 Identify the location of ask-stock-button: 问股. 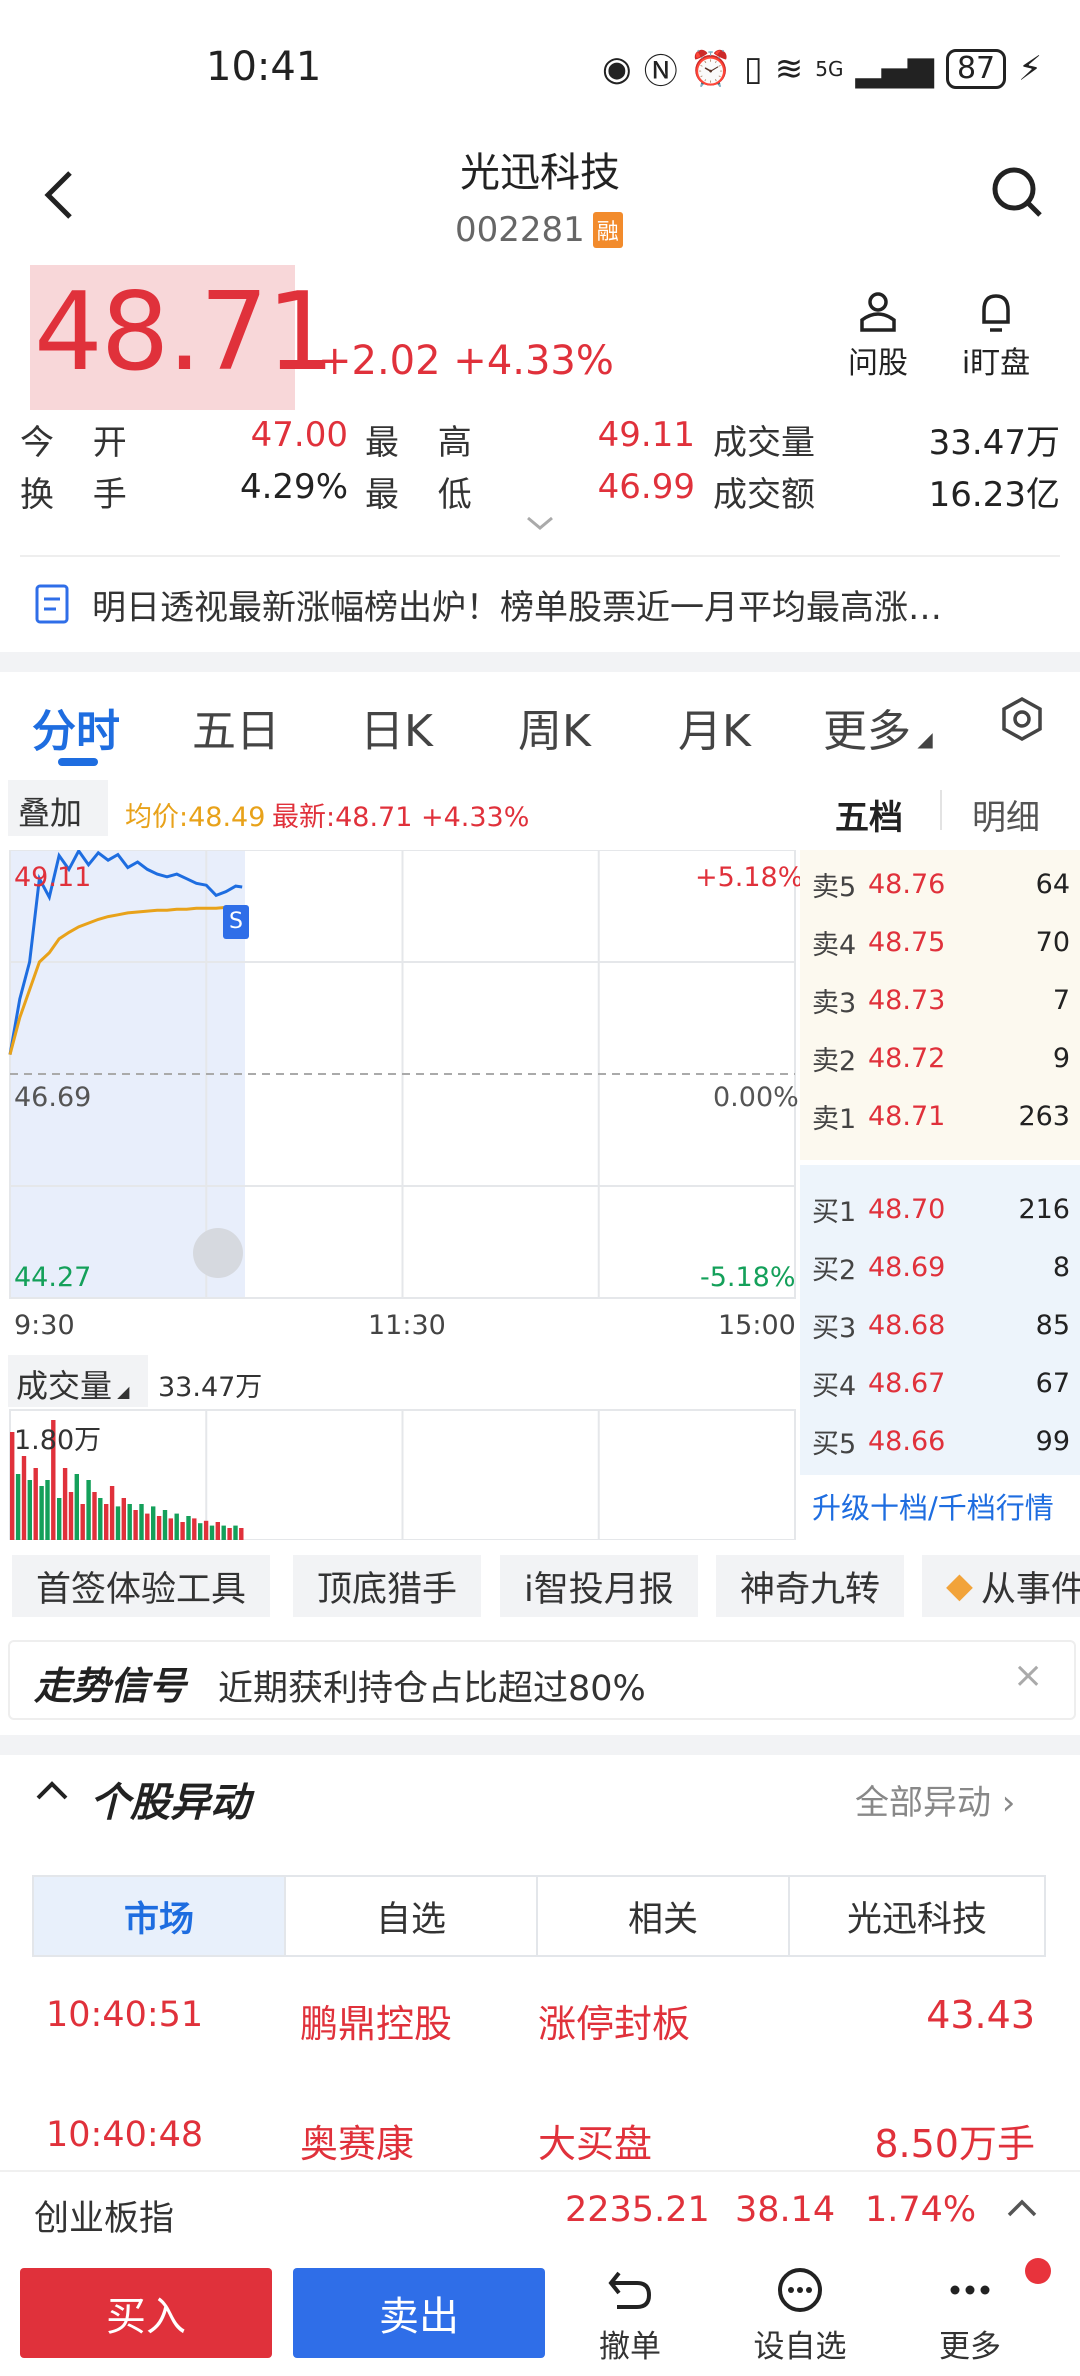
(878, 336).